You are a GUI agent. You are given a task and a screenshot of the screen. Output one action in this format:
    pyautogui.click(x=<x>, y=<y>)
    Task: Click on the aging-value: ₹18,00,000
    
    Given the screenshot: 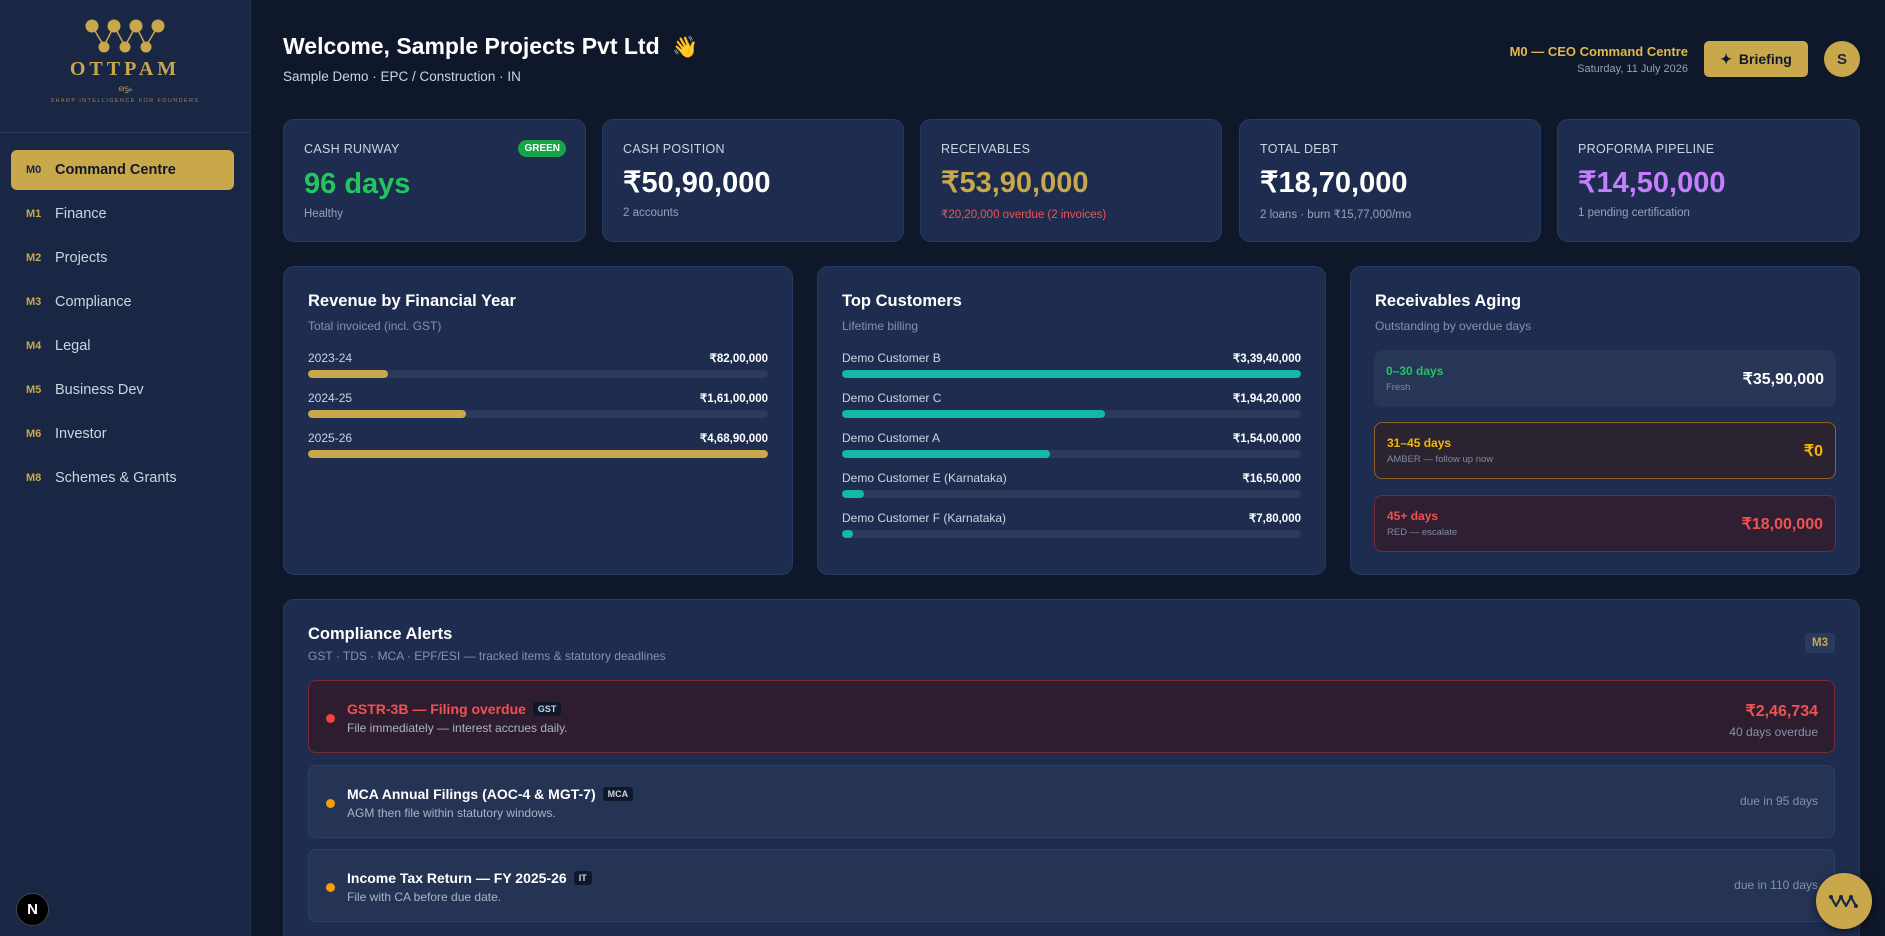 What is the action you would take?
    pyautogui.click(x=1782, y=524)
    